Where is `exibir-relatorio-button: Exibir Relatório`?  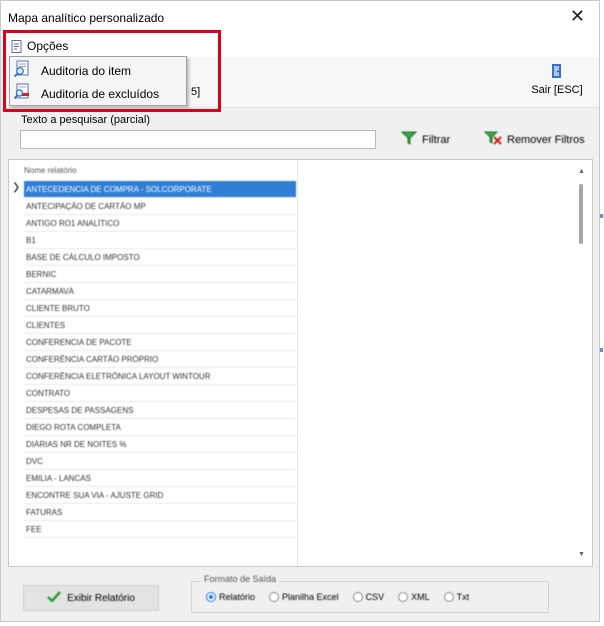 exibir-relatorio-button: Exibir Relatório is located at coordinates (91, 598).